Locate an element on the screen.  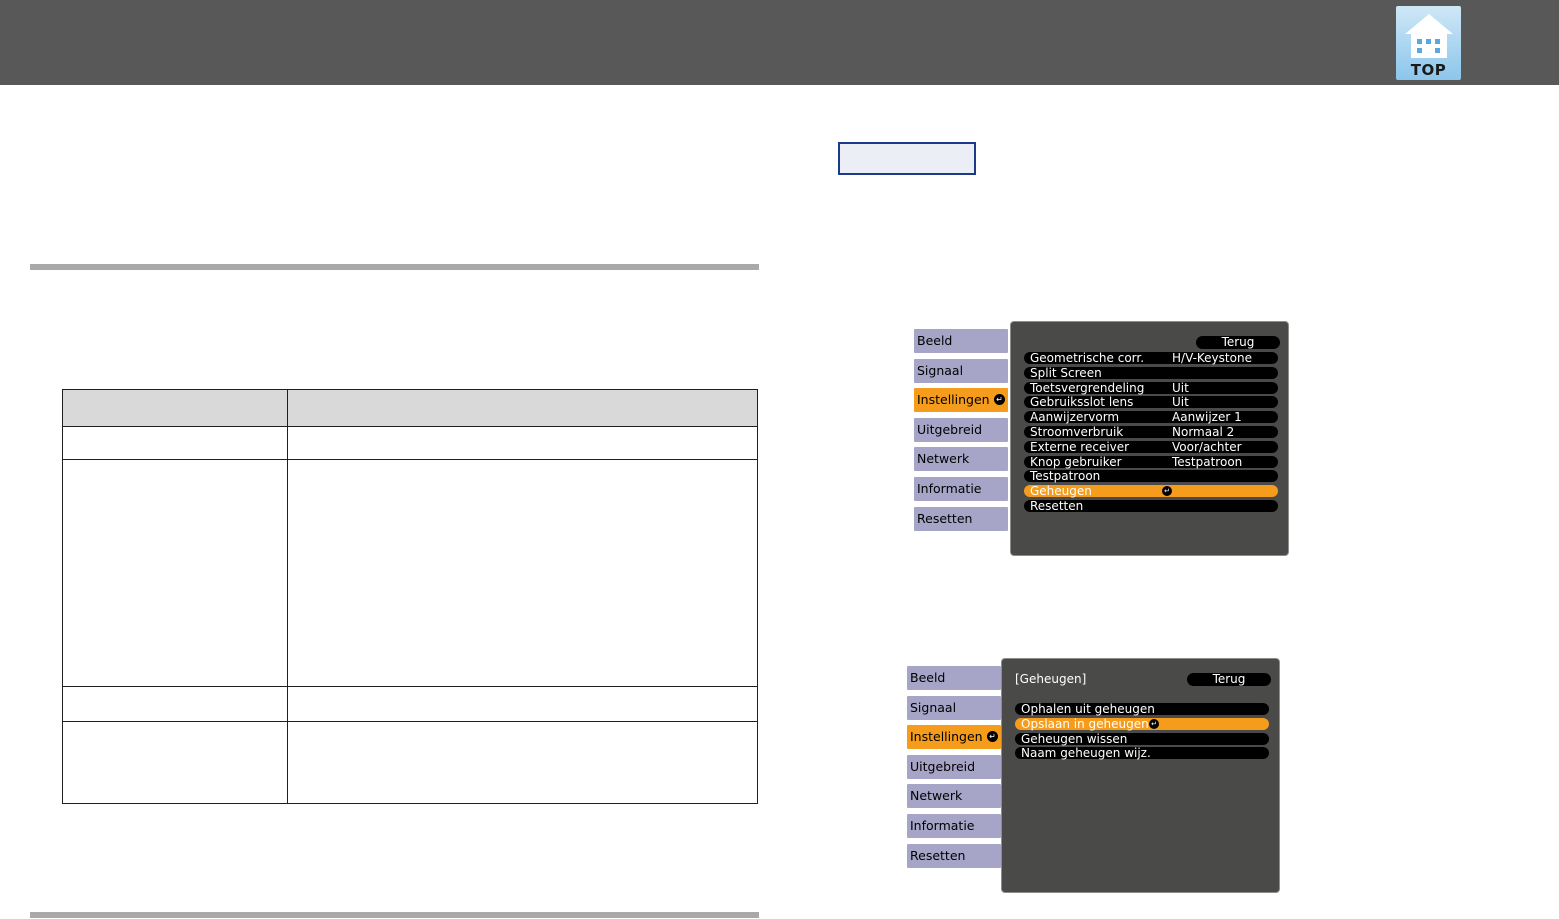
menu-item-label: Testpatroon is located at coordinates (1065, 476).